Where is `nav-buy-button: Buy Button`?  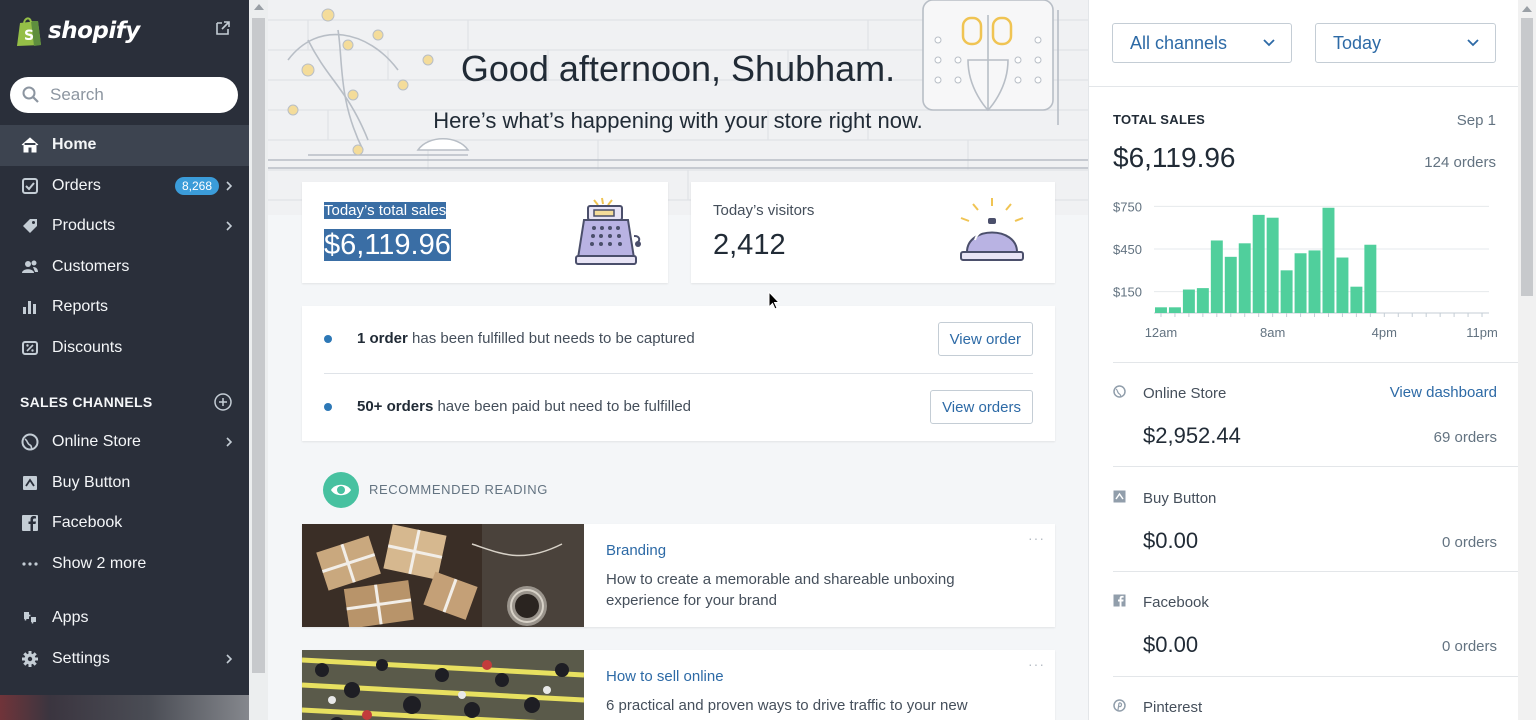 nav-buy-button: Buy Button is located at coordinates (124, 483).